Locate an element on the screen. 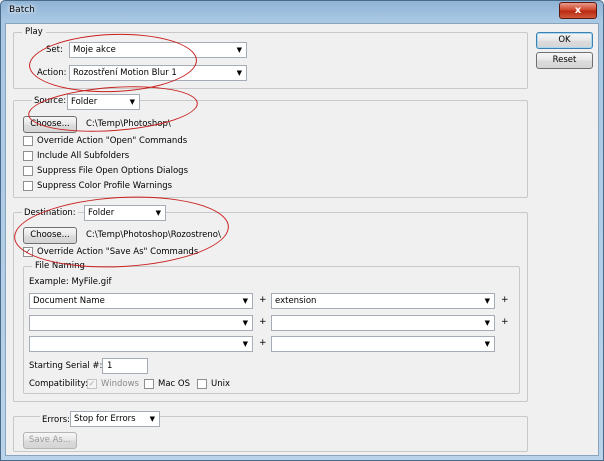  naming-field-2-value: extension is located at coordinates (296, 301).